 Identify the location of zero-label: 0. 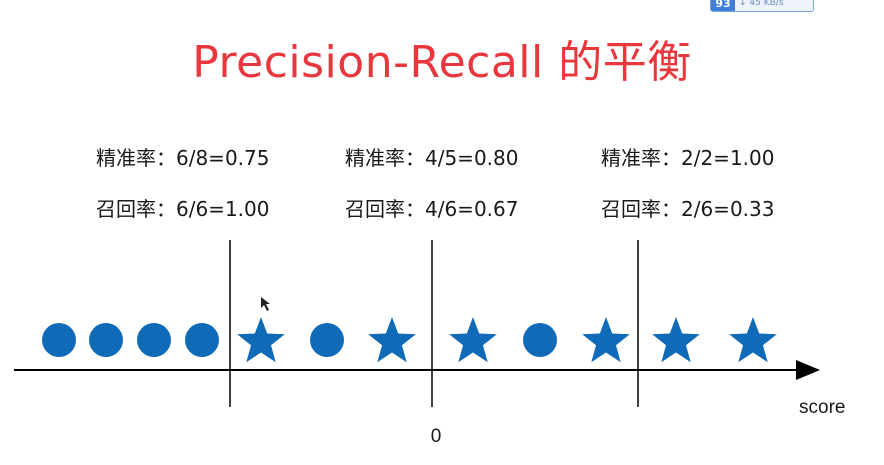
(436, 436).